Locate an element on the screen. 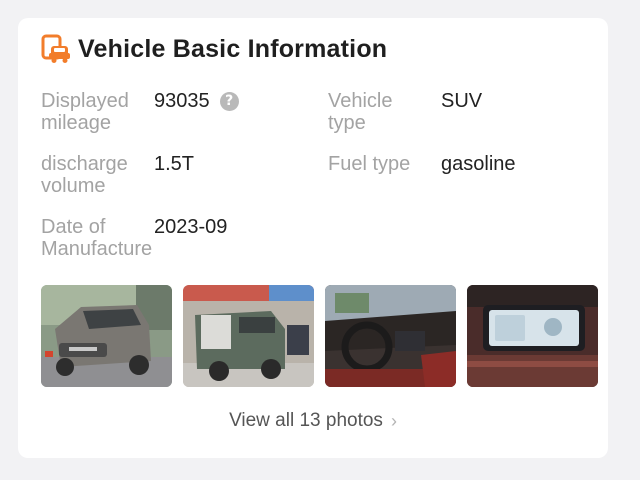 The width and height of the screenshot is (640, 480). mileage-value: 93035 ? is located at coordinates (196, 101).